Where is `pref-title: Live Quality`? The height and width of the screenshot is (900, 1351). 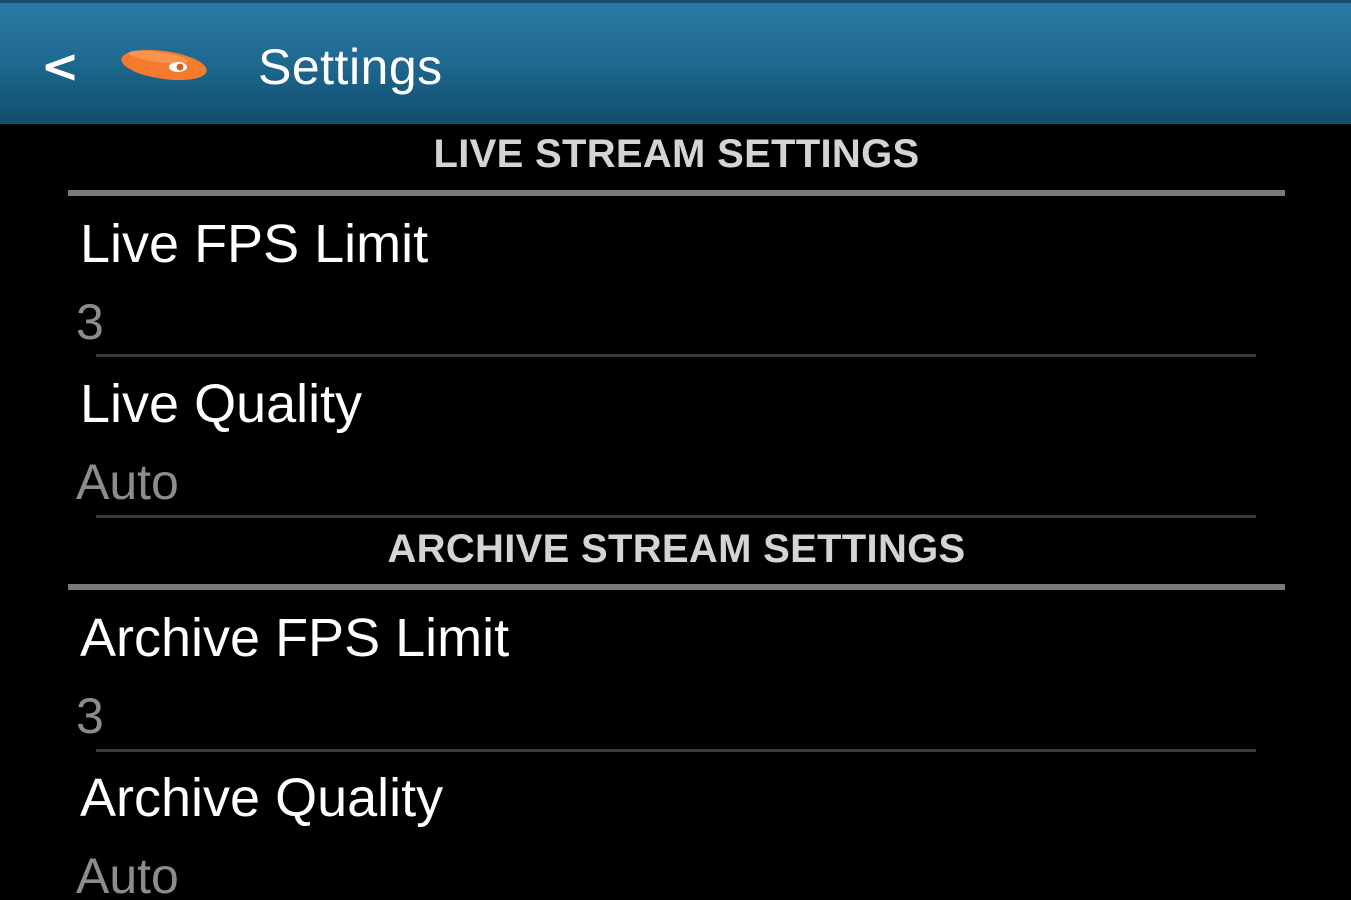 pref-title: Live Quality is located at coordinates (221, 404).